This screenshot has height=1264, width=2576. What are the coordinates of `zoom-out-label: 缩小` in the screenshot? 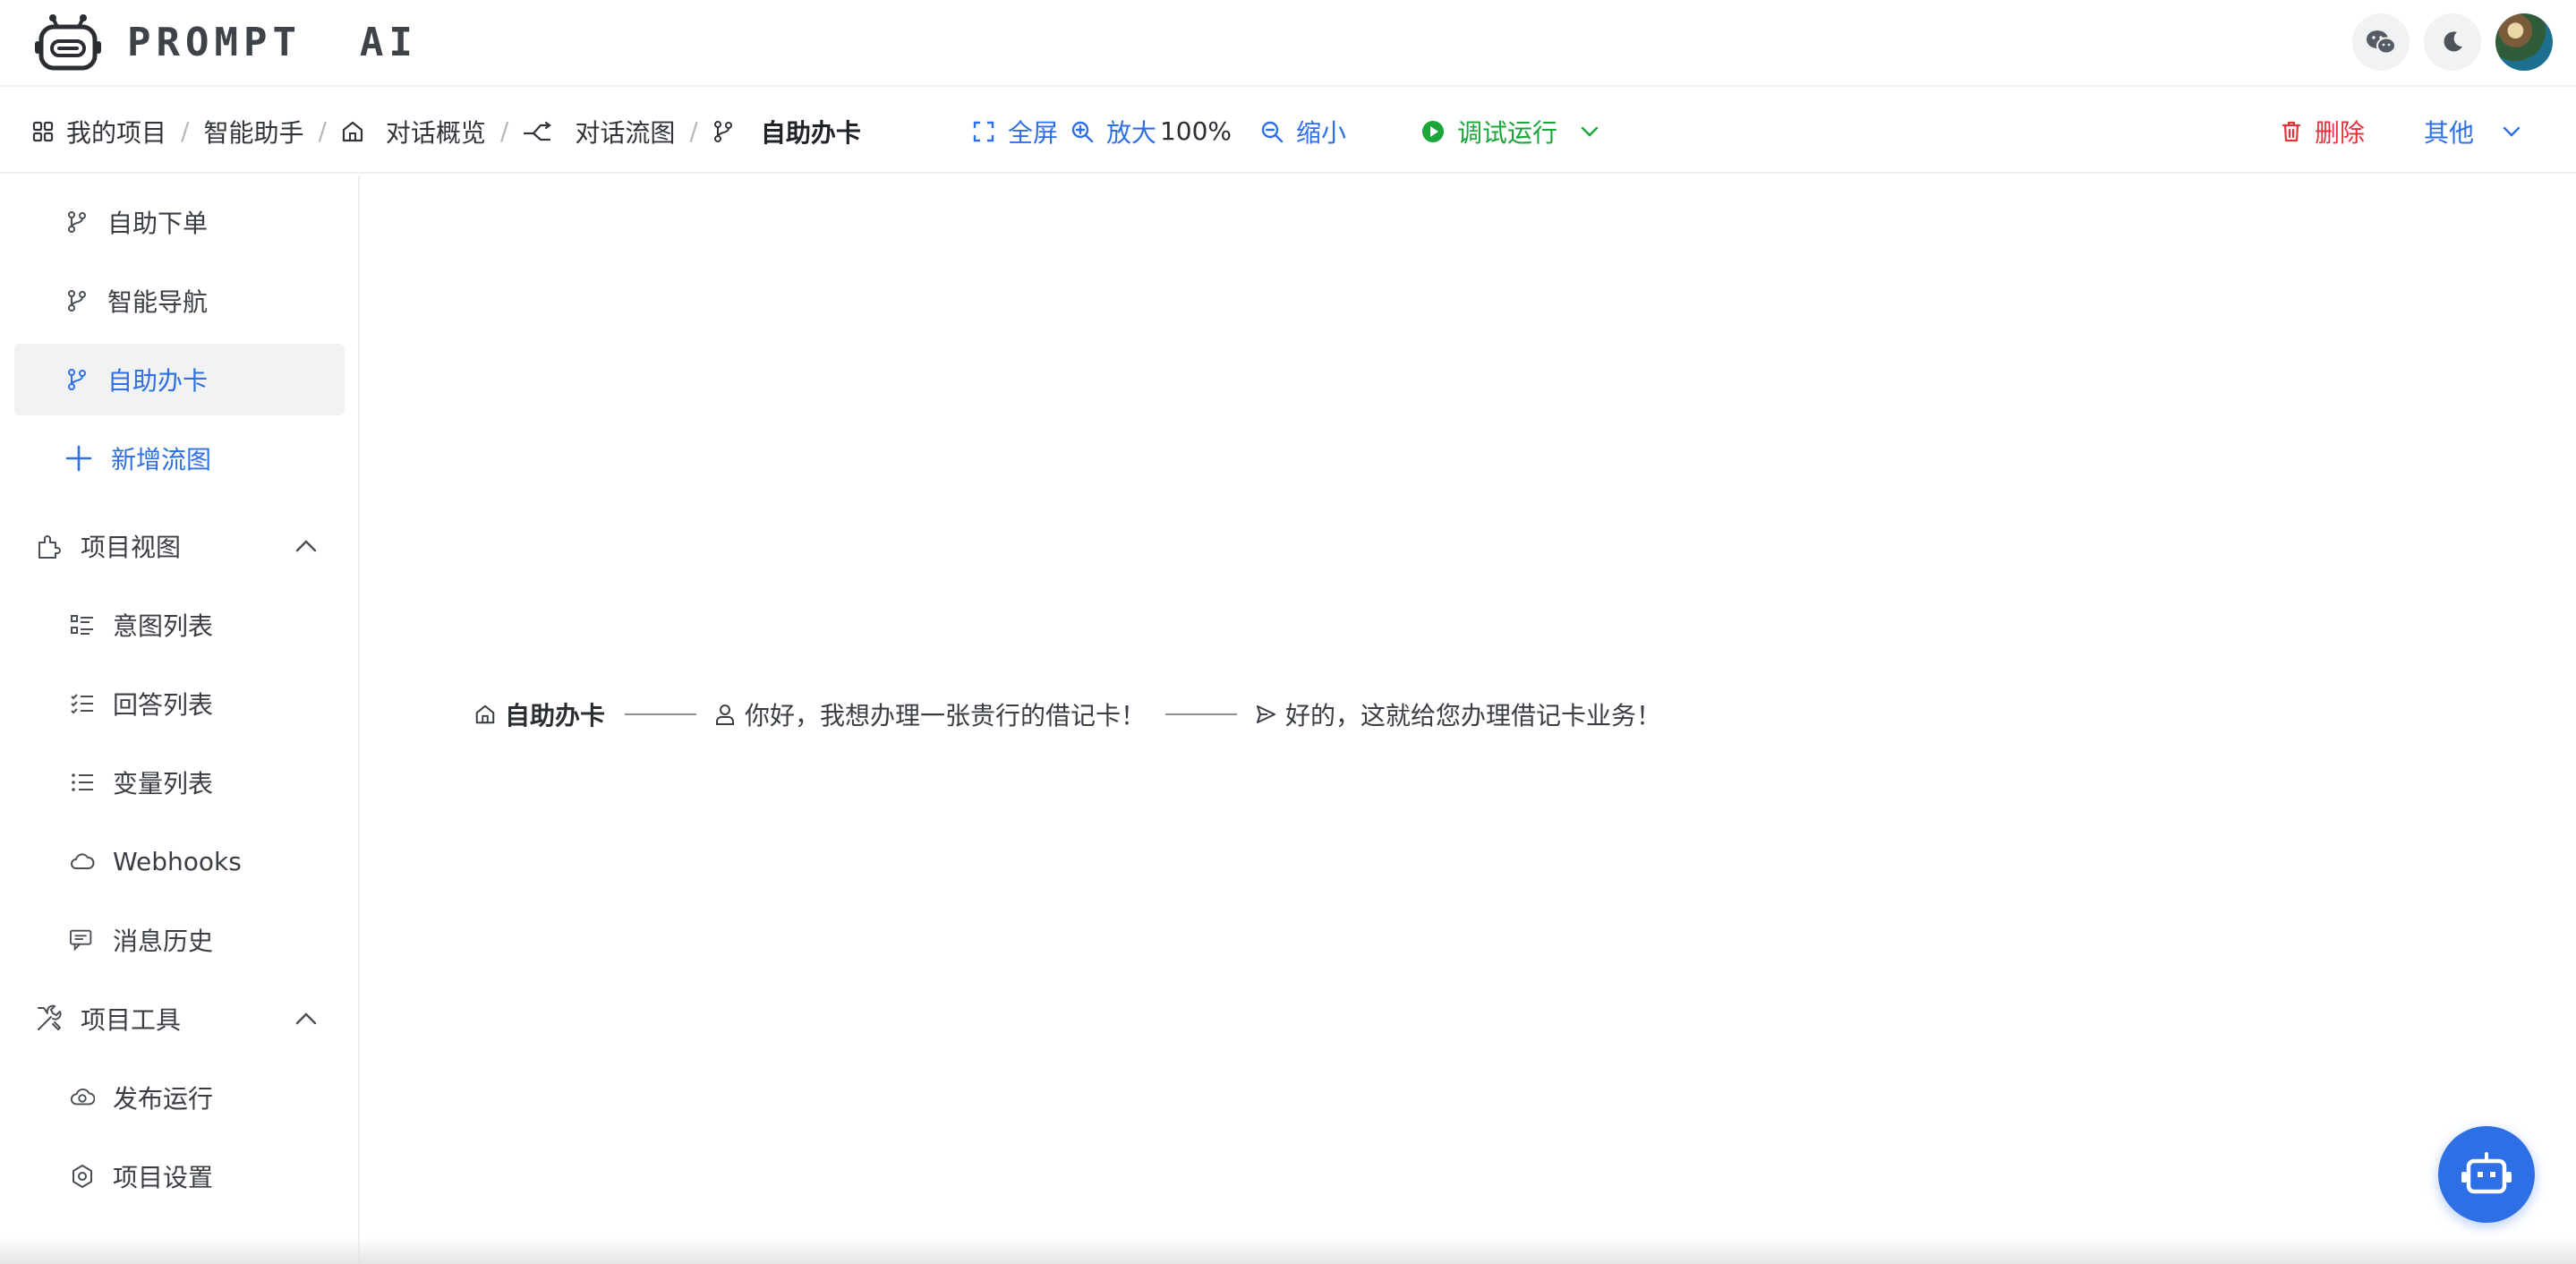 It's located at (1320, 132).